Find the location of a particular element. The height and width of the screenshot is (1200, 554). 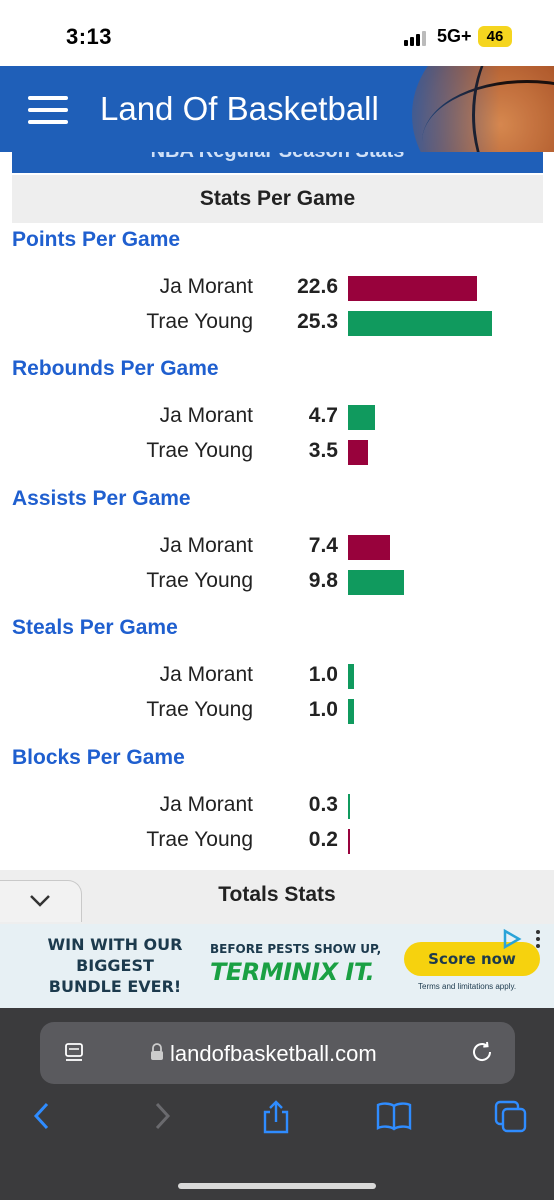

network-type: 5G+ is located at coordinates (454, 36).